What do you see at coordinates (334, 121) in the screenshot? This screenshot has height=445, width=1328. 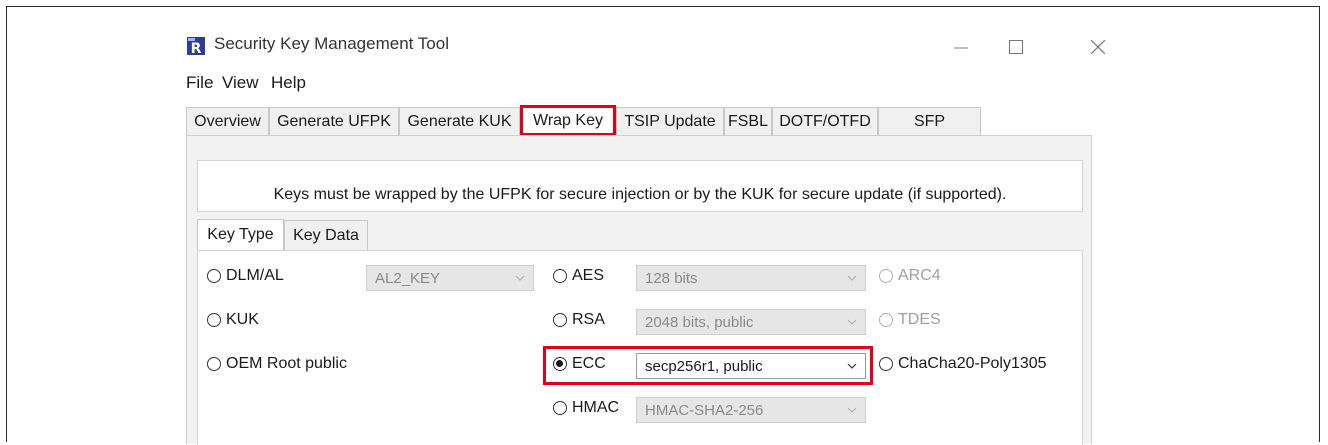 I see `tab-generate-ufpk: Generate UFPK` at bounding box center [334, 121].